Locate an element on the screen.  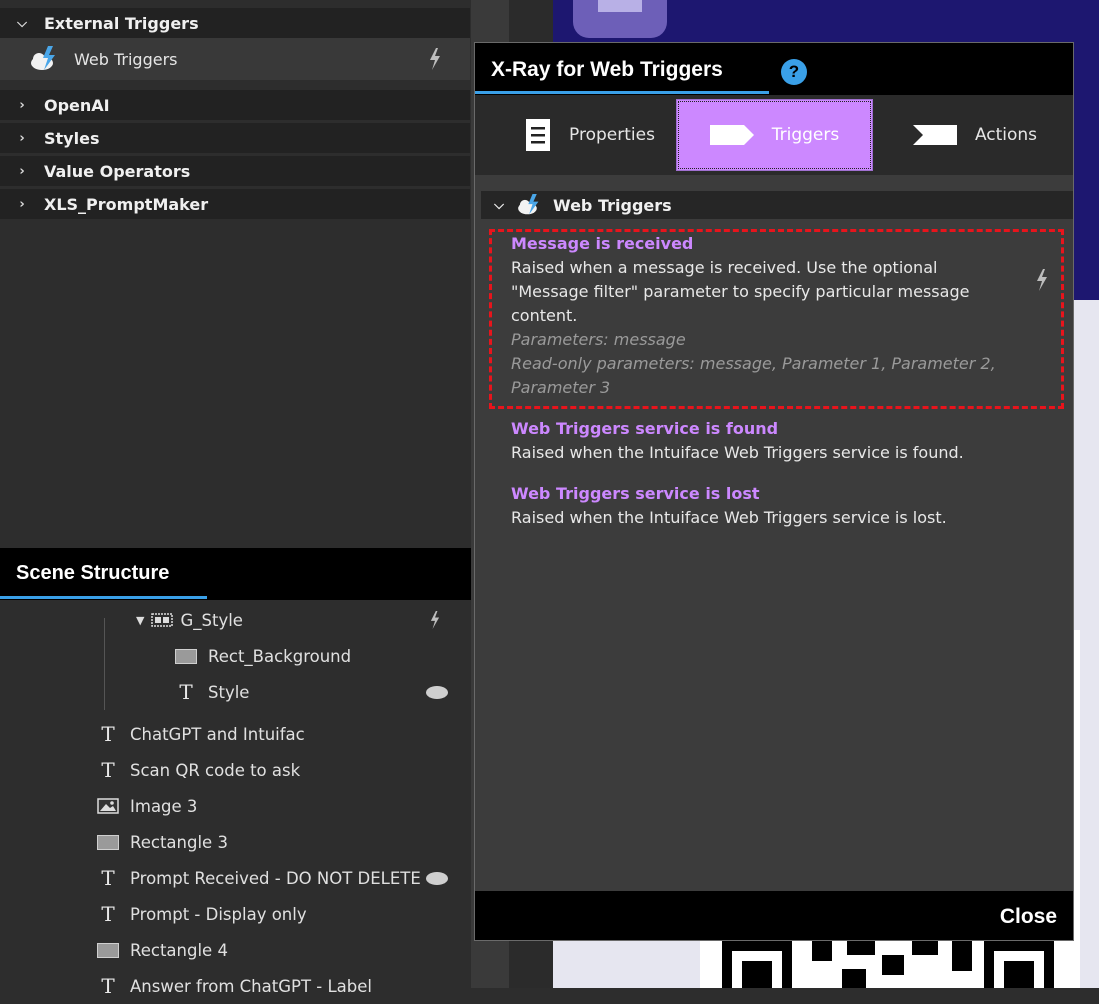
help-icon: ? is located at coordinates (794, 72).